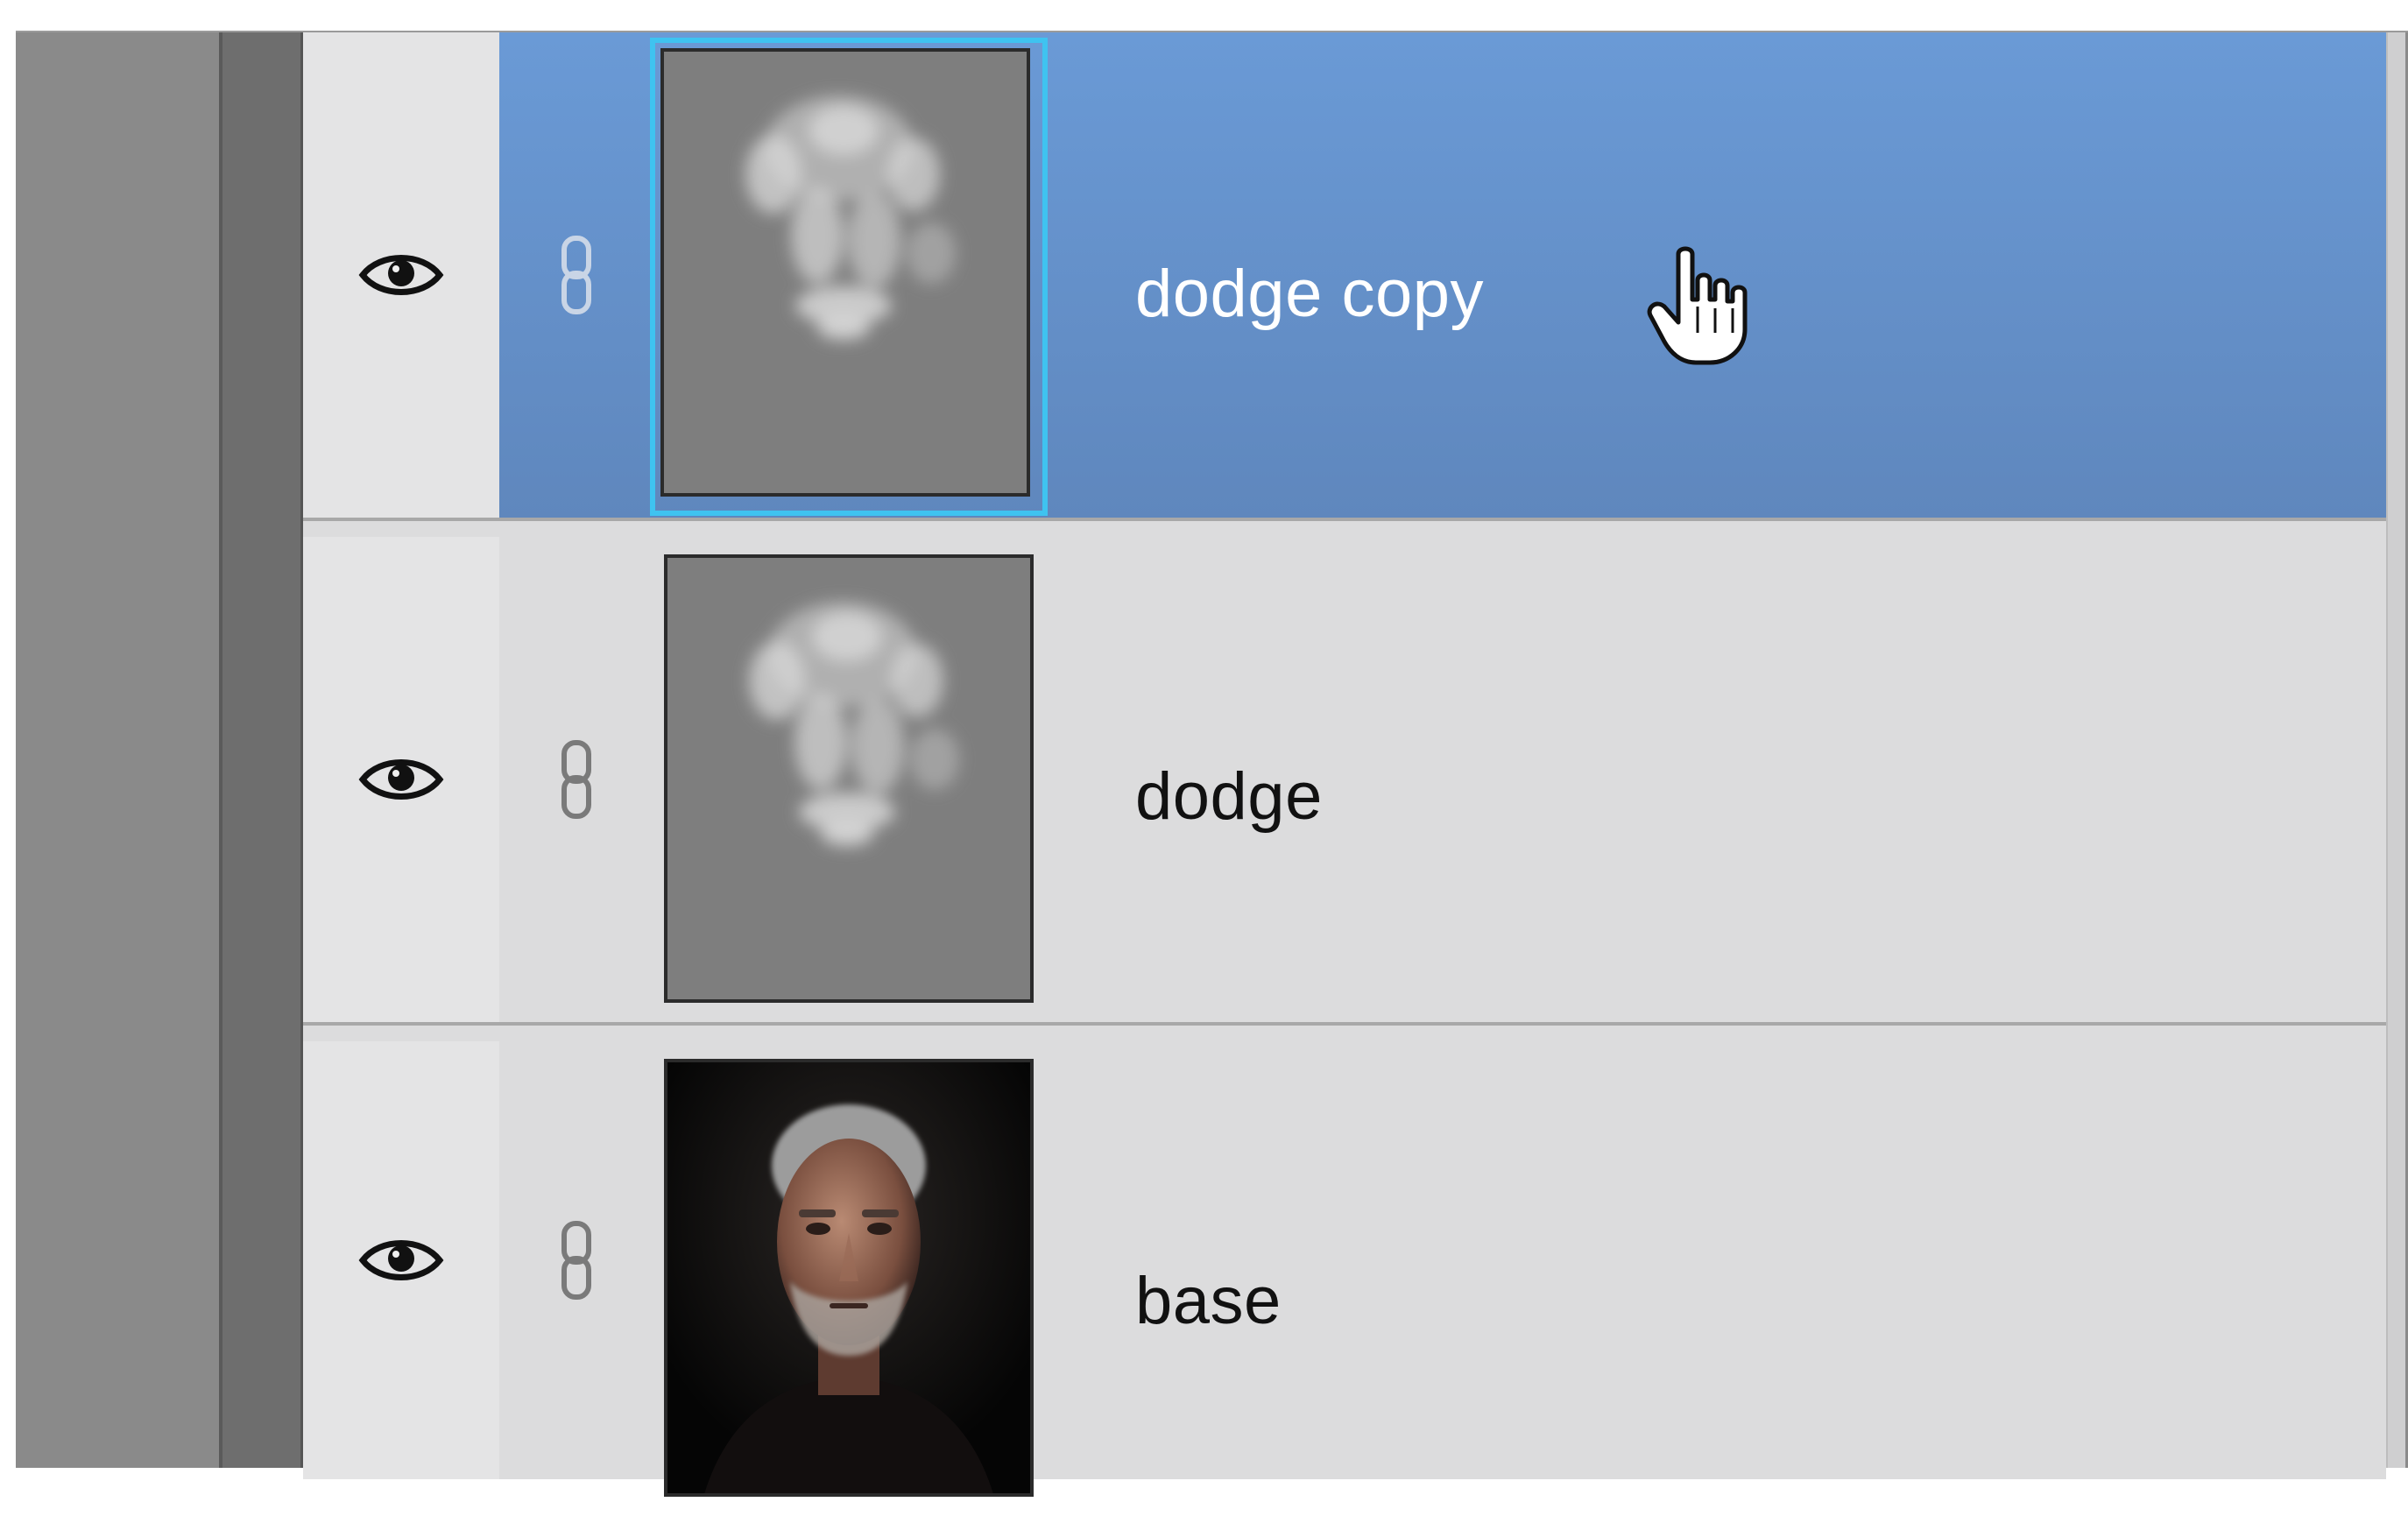 Image resolution: width=2408 pixels, height=1516 pixels. Describe the element at coordinates (1229, 796) in the screenshot. I see `layer-name: dodge` at that location.